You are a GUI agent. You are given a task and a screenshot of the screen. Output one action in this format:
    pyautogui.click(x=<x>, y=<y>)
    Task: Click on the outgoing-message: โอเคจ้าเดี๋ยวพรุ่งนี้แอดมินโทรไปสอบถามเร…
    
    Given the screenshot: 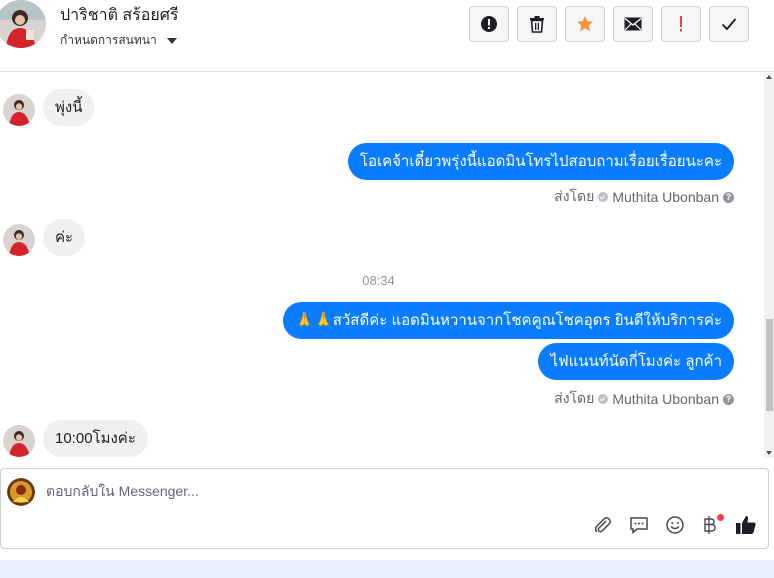 What is the action you would take?
    pyautogui.click(x=540, y=161)
    